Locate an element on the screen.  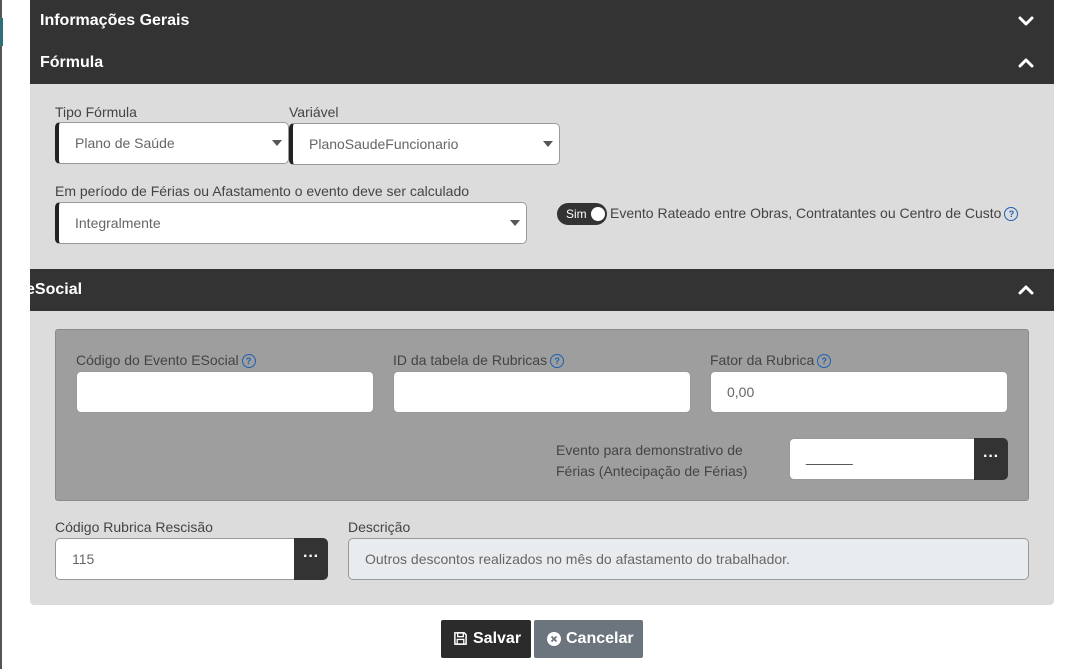
variavel-value: PlanoSaudeFuncionario is located at coordinates (384, 144).